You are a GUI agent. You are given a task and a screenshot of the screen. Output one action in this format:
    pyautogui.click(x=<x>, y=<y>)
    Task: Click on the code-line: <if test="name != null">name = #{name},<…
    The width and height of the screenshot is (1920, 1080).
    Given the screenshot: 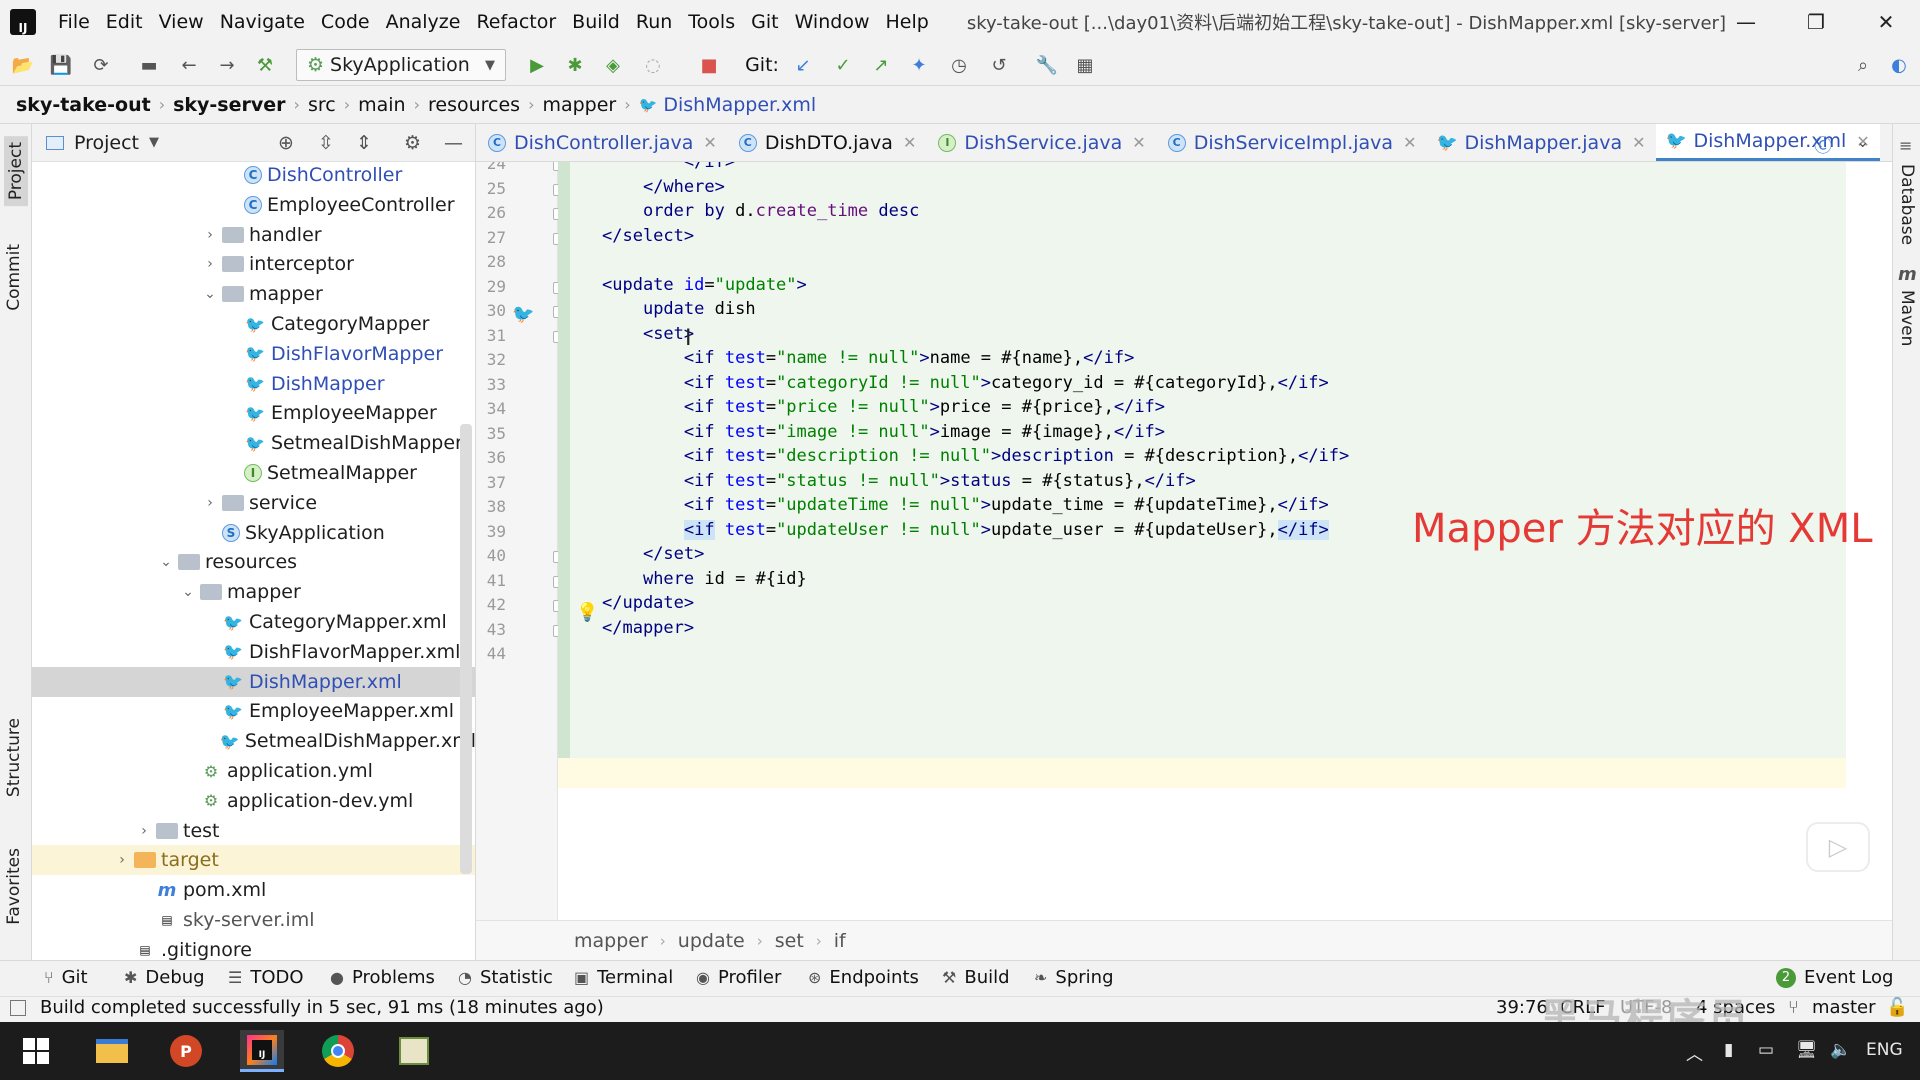 What is the action you would take?
    pyautogui.click(x=868, y=358)
    